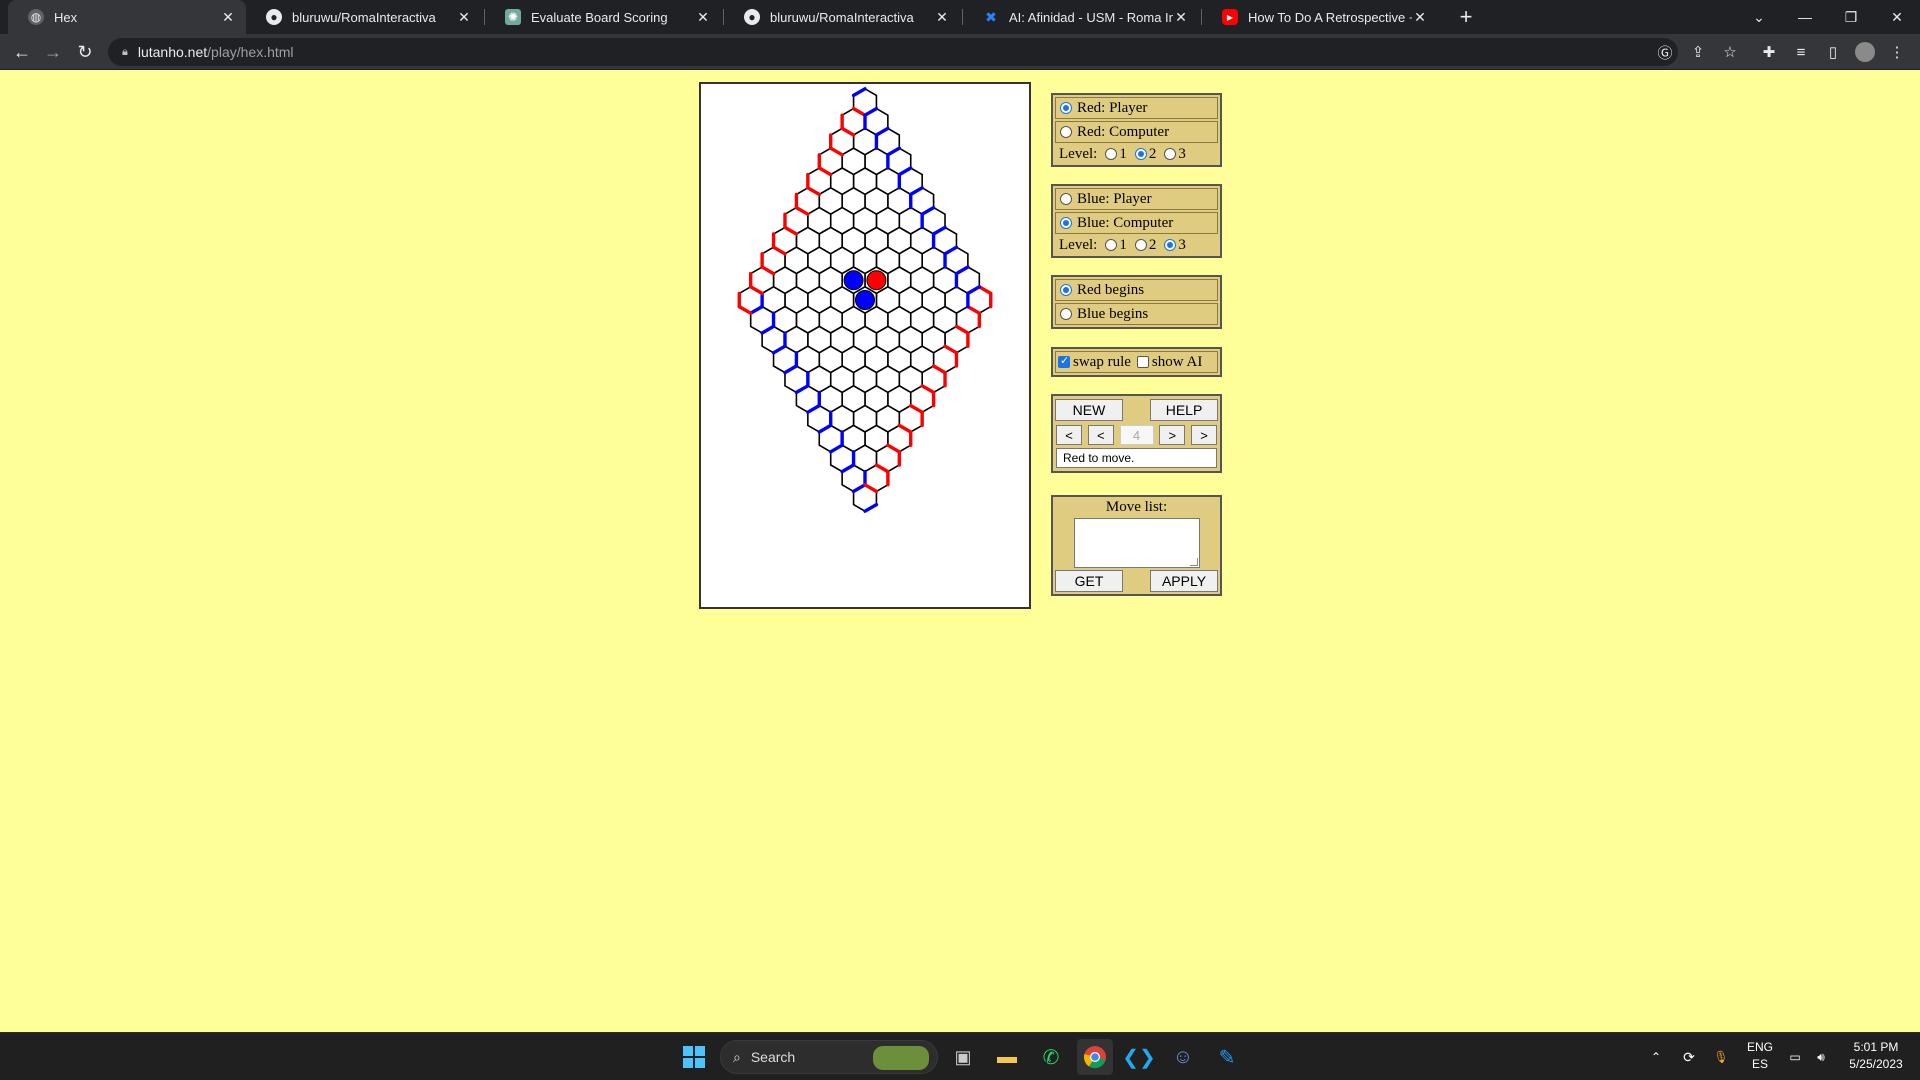 This screenshot has height=1080, width=1920. I want to click on google-lens-icon: Ⓖ, so click(1665, 52).